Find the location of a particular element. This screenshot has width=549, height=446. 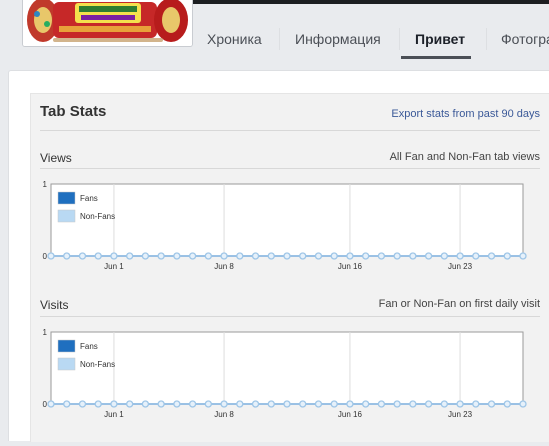

export-stats-link: Export stats from past 90 days is located at coordinates (465, 114).